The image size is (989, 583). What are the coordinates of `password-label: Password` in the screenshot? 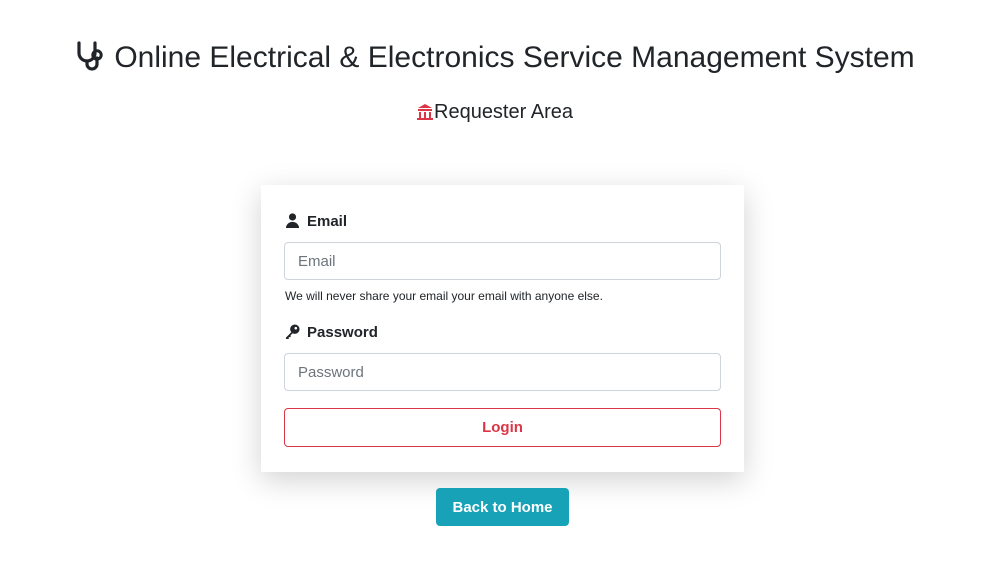 It's located at (331, 333).